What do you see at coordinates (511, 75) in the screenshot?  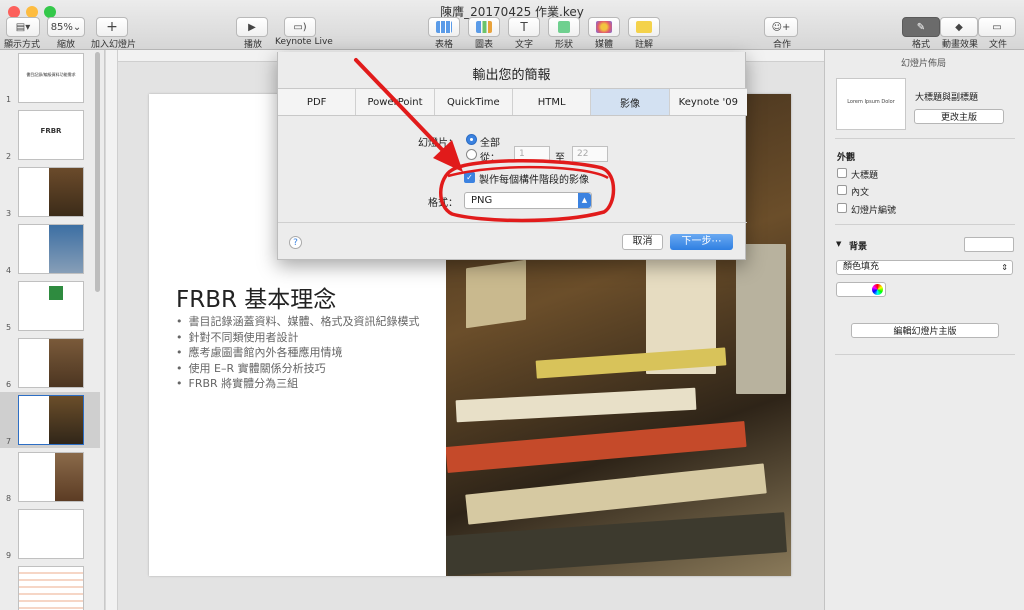 I see `dialog-title: 輸出您的簡報` at bounding box center [511, 75].